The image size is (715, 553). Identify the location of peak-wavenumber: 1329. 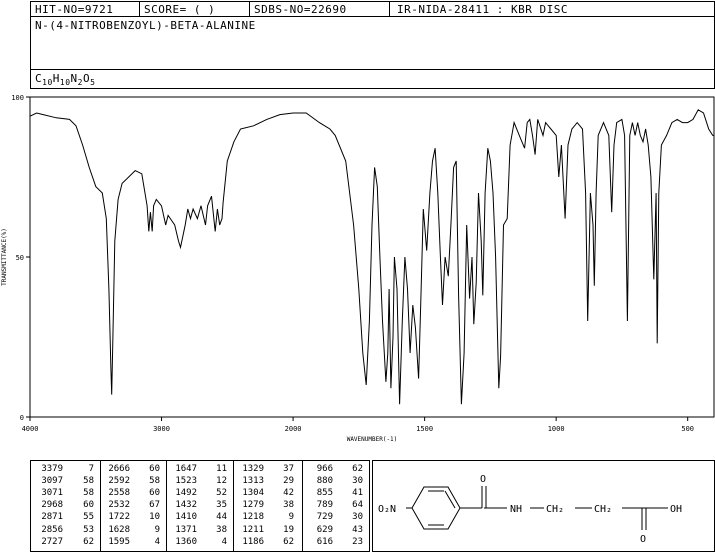
(253, 469).